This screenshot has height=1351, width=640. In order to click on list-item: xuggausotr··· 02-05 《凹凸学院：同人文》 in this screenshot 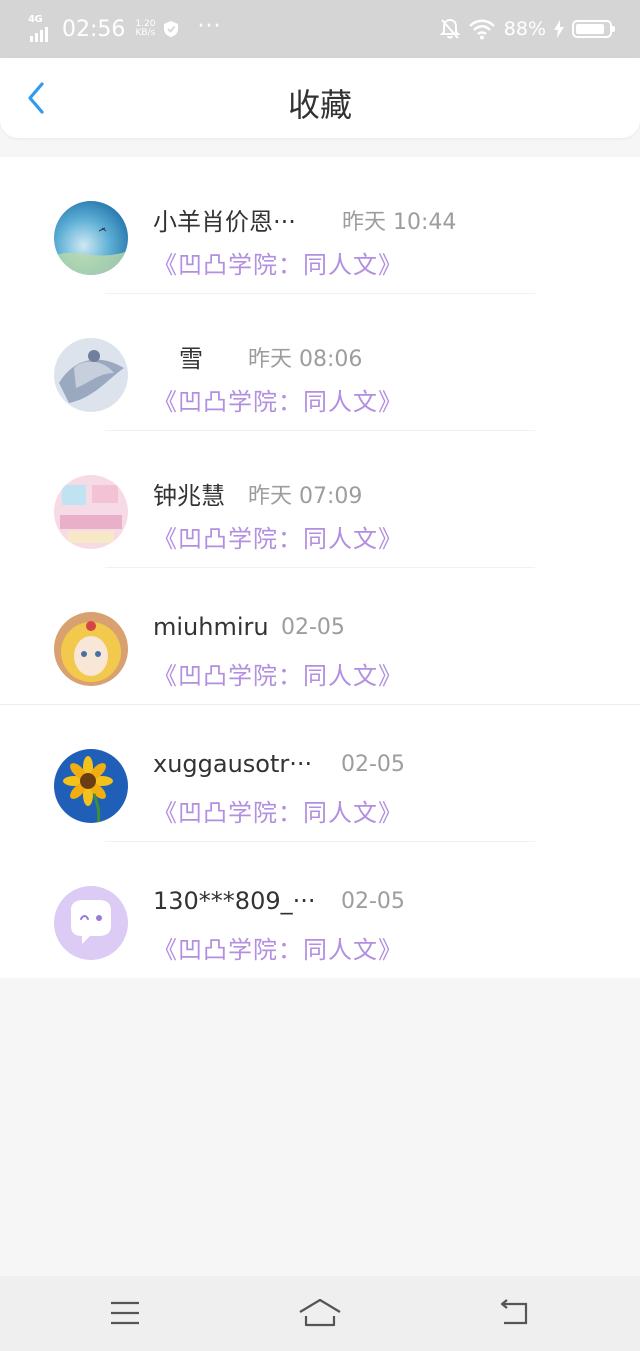, I will do `click(320, 773)`.